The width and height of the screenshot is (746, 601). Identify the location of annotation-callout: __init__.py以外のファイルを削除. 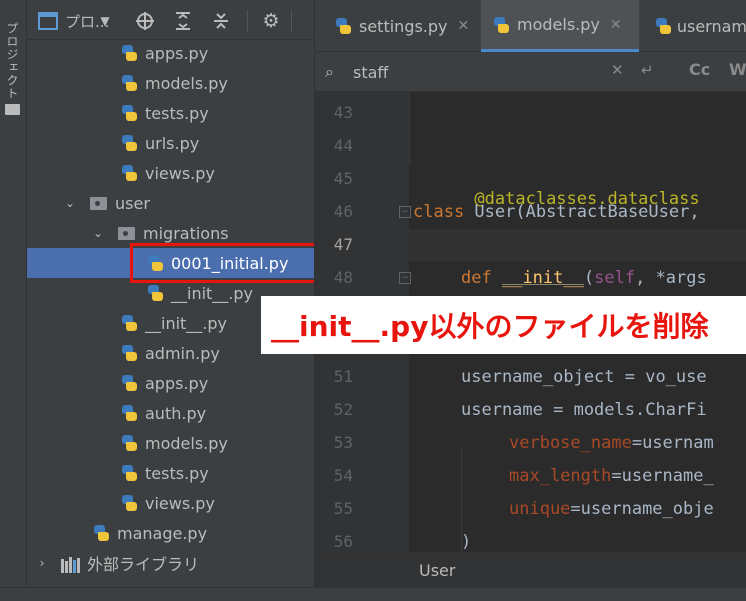
(503, 325).